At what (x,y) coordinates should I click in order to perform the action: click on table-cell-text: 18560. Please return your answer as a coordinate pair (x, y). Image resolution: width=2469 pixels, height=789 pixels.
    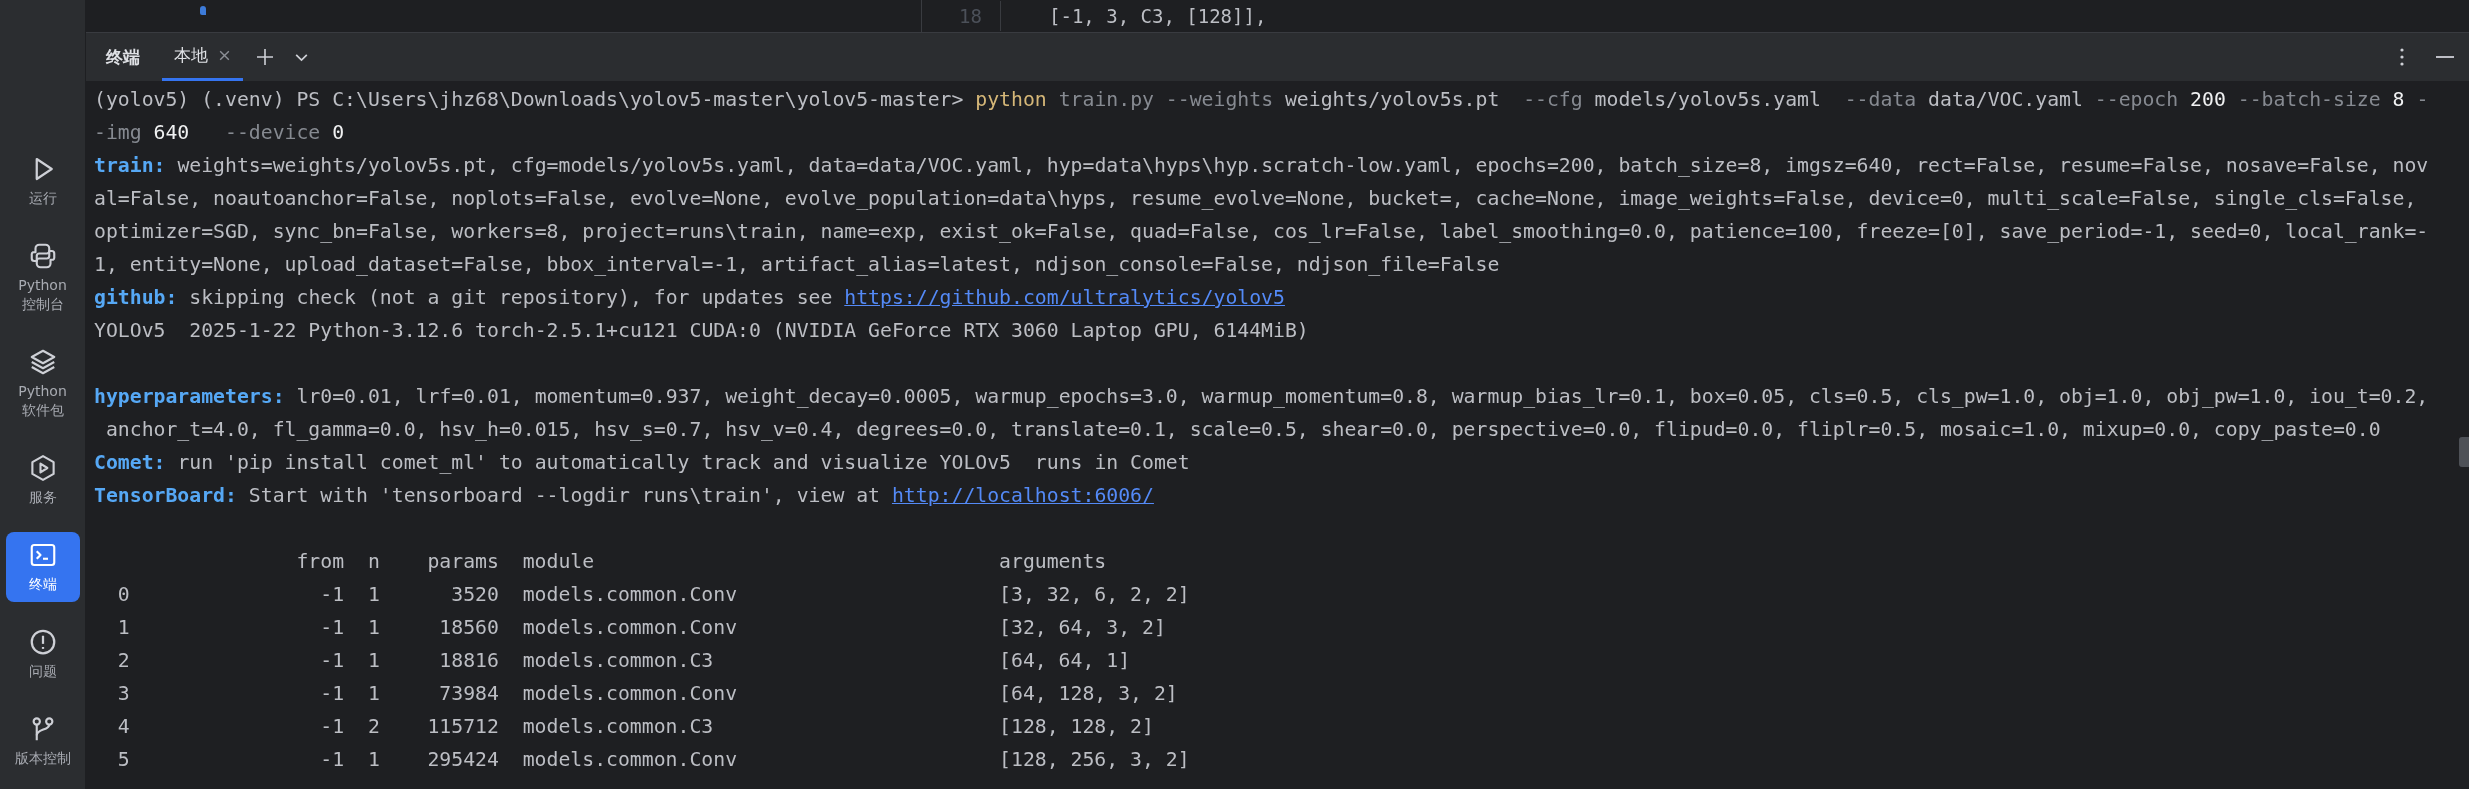
    Looking at the image, I should click on (468, 628).